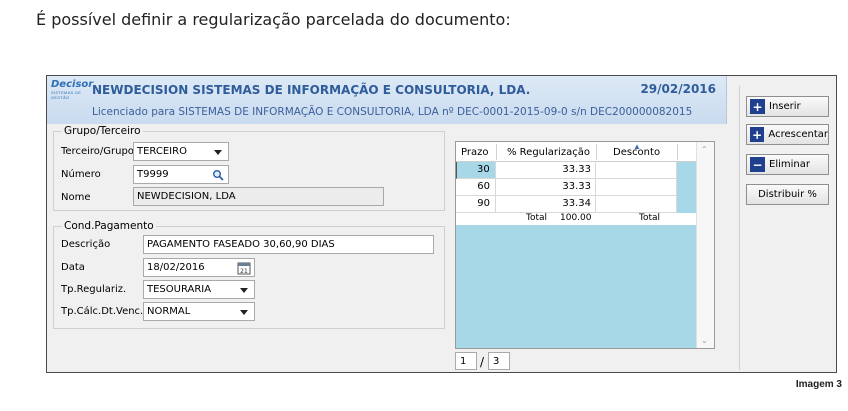 The image size is (848, 411). What do you see at coordinates (94, 289) in the screenshot?
I see `tpregulariz-label: Tp.Regulariz.` at bounding box center [94, 289].